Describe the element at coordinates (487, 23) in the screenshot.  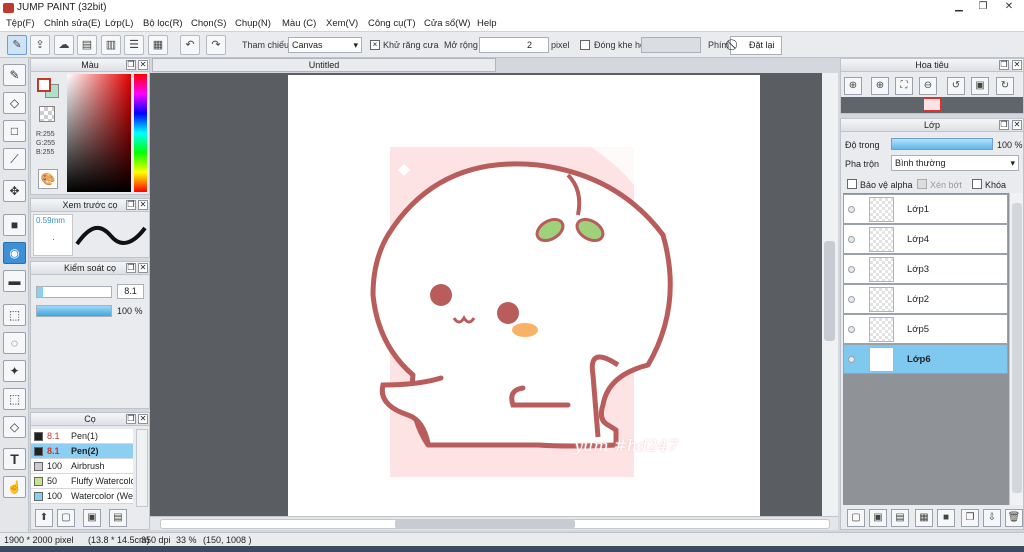
I see `menu-help: Help` at that location.